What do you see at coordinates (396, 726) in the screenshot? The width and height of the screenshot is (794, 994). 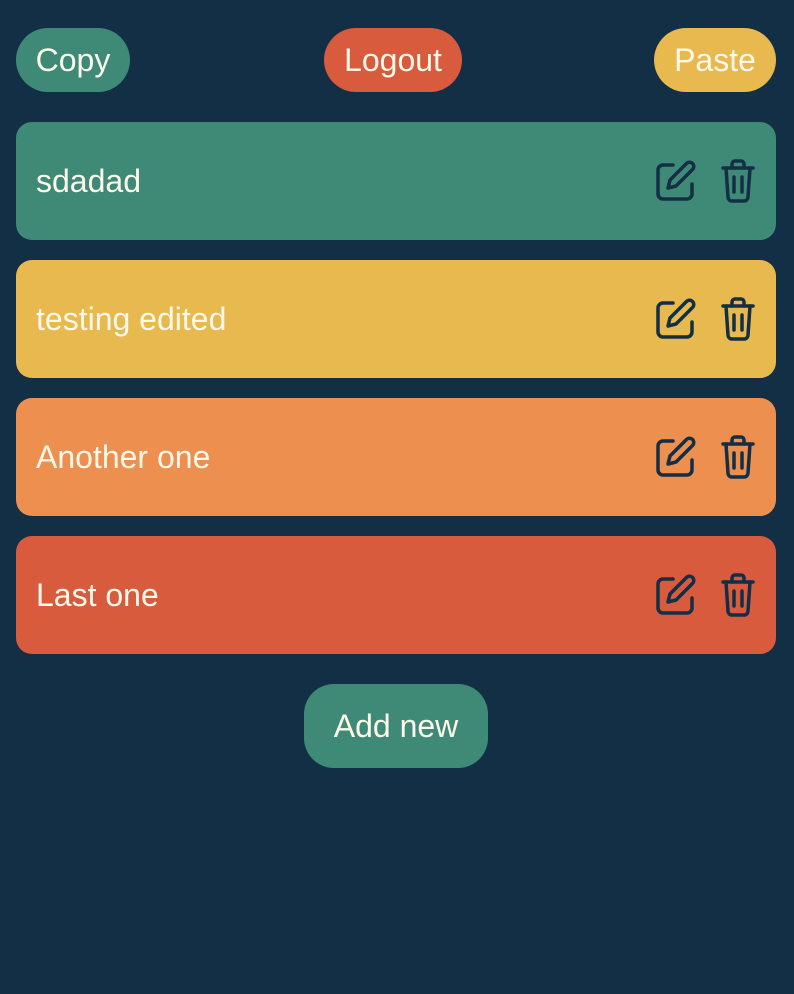 I see `add-new-button: Add new` at bounding box center [396, 726].